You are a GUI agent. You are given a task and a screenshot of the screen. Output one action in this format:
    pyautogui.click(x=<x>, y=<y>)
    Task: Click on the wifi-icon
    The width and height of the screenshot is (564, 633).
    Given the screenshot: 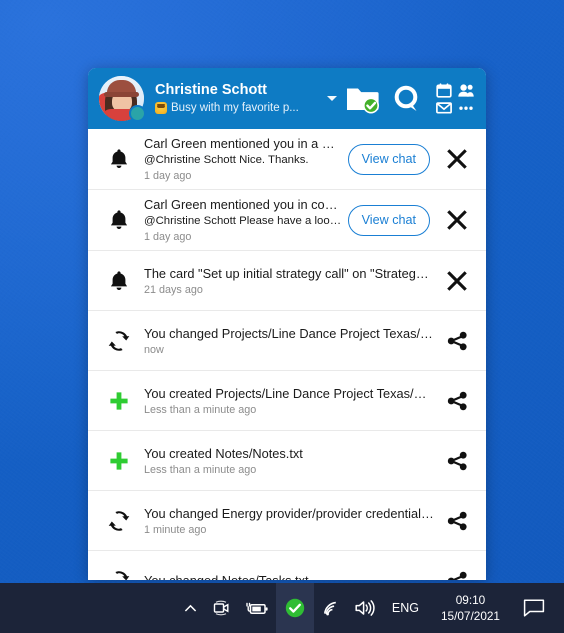 What is the action you would take?
    pyautogui.click(x=330, y=608)
    